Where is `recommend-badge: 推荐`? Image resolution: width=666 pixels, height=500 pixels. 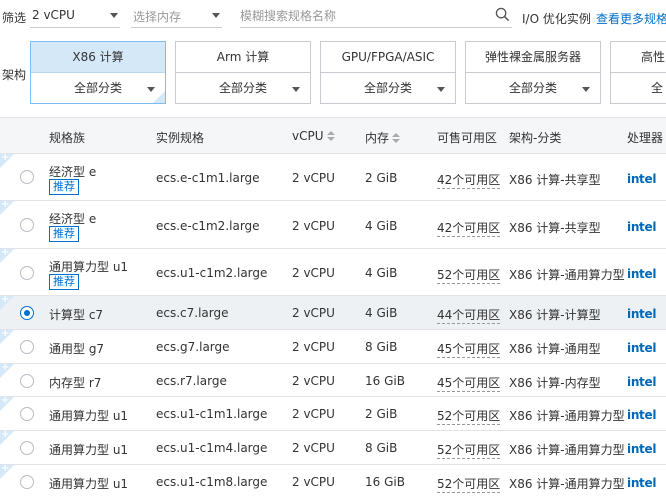
recommend-badge: 推荐 is located at coordinates (64, 234).